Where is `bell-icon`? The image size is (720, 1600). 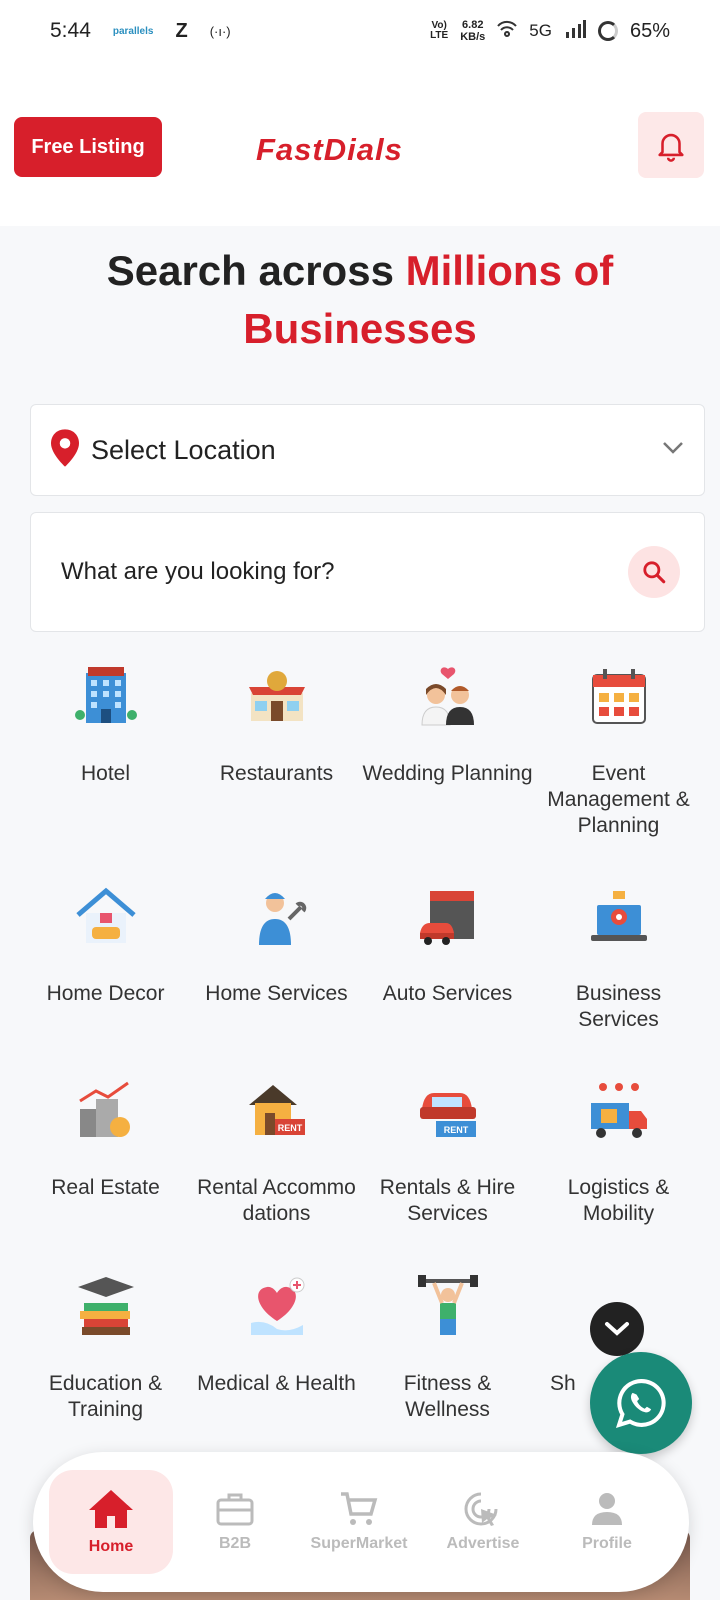
bell-icon is located at coordinates (671, 147).